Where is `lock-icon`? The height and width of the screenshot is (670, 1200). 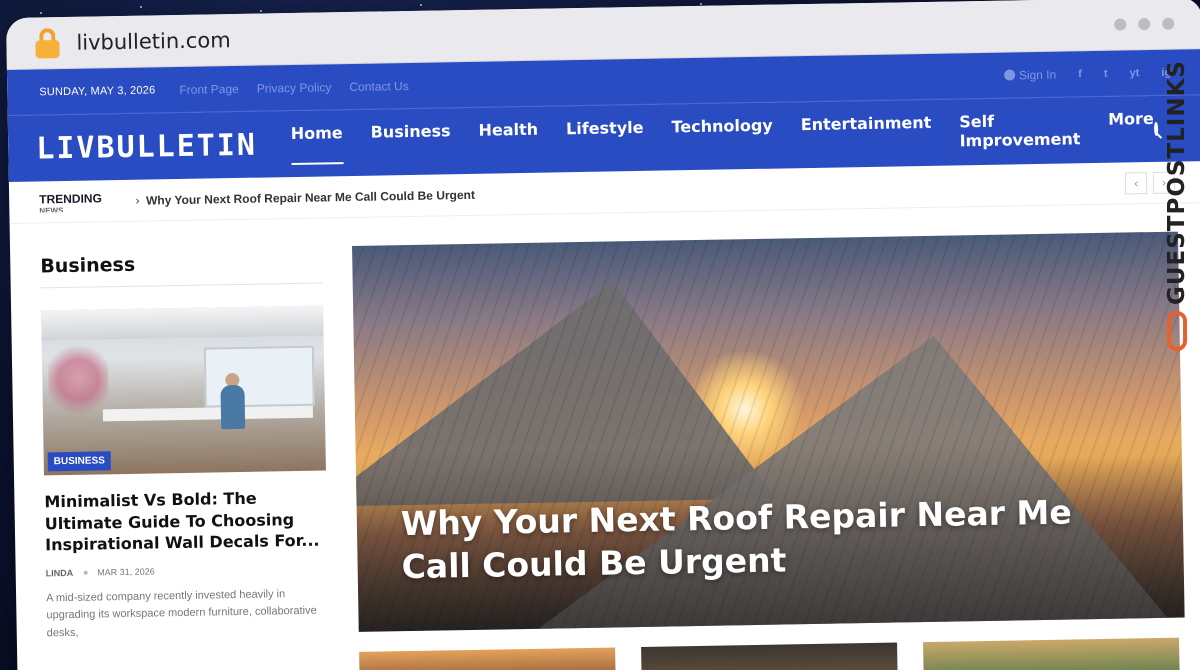
lock-icon is located at coordinates (47, 42).